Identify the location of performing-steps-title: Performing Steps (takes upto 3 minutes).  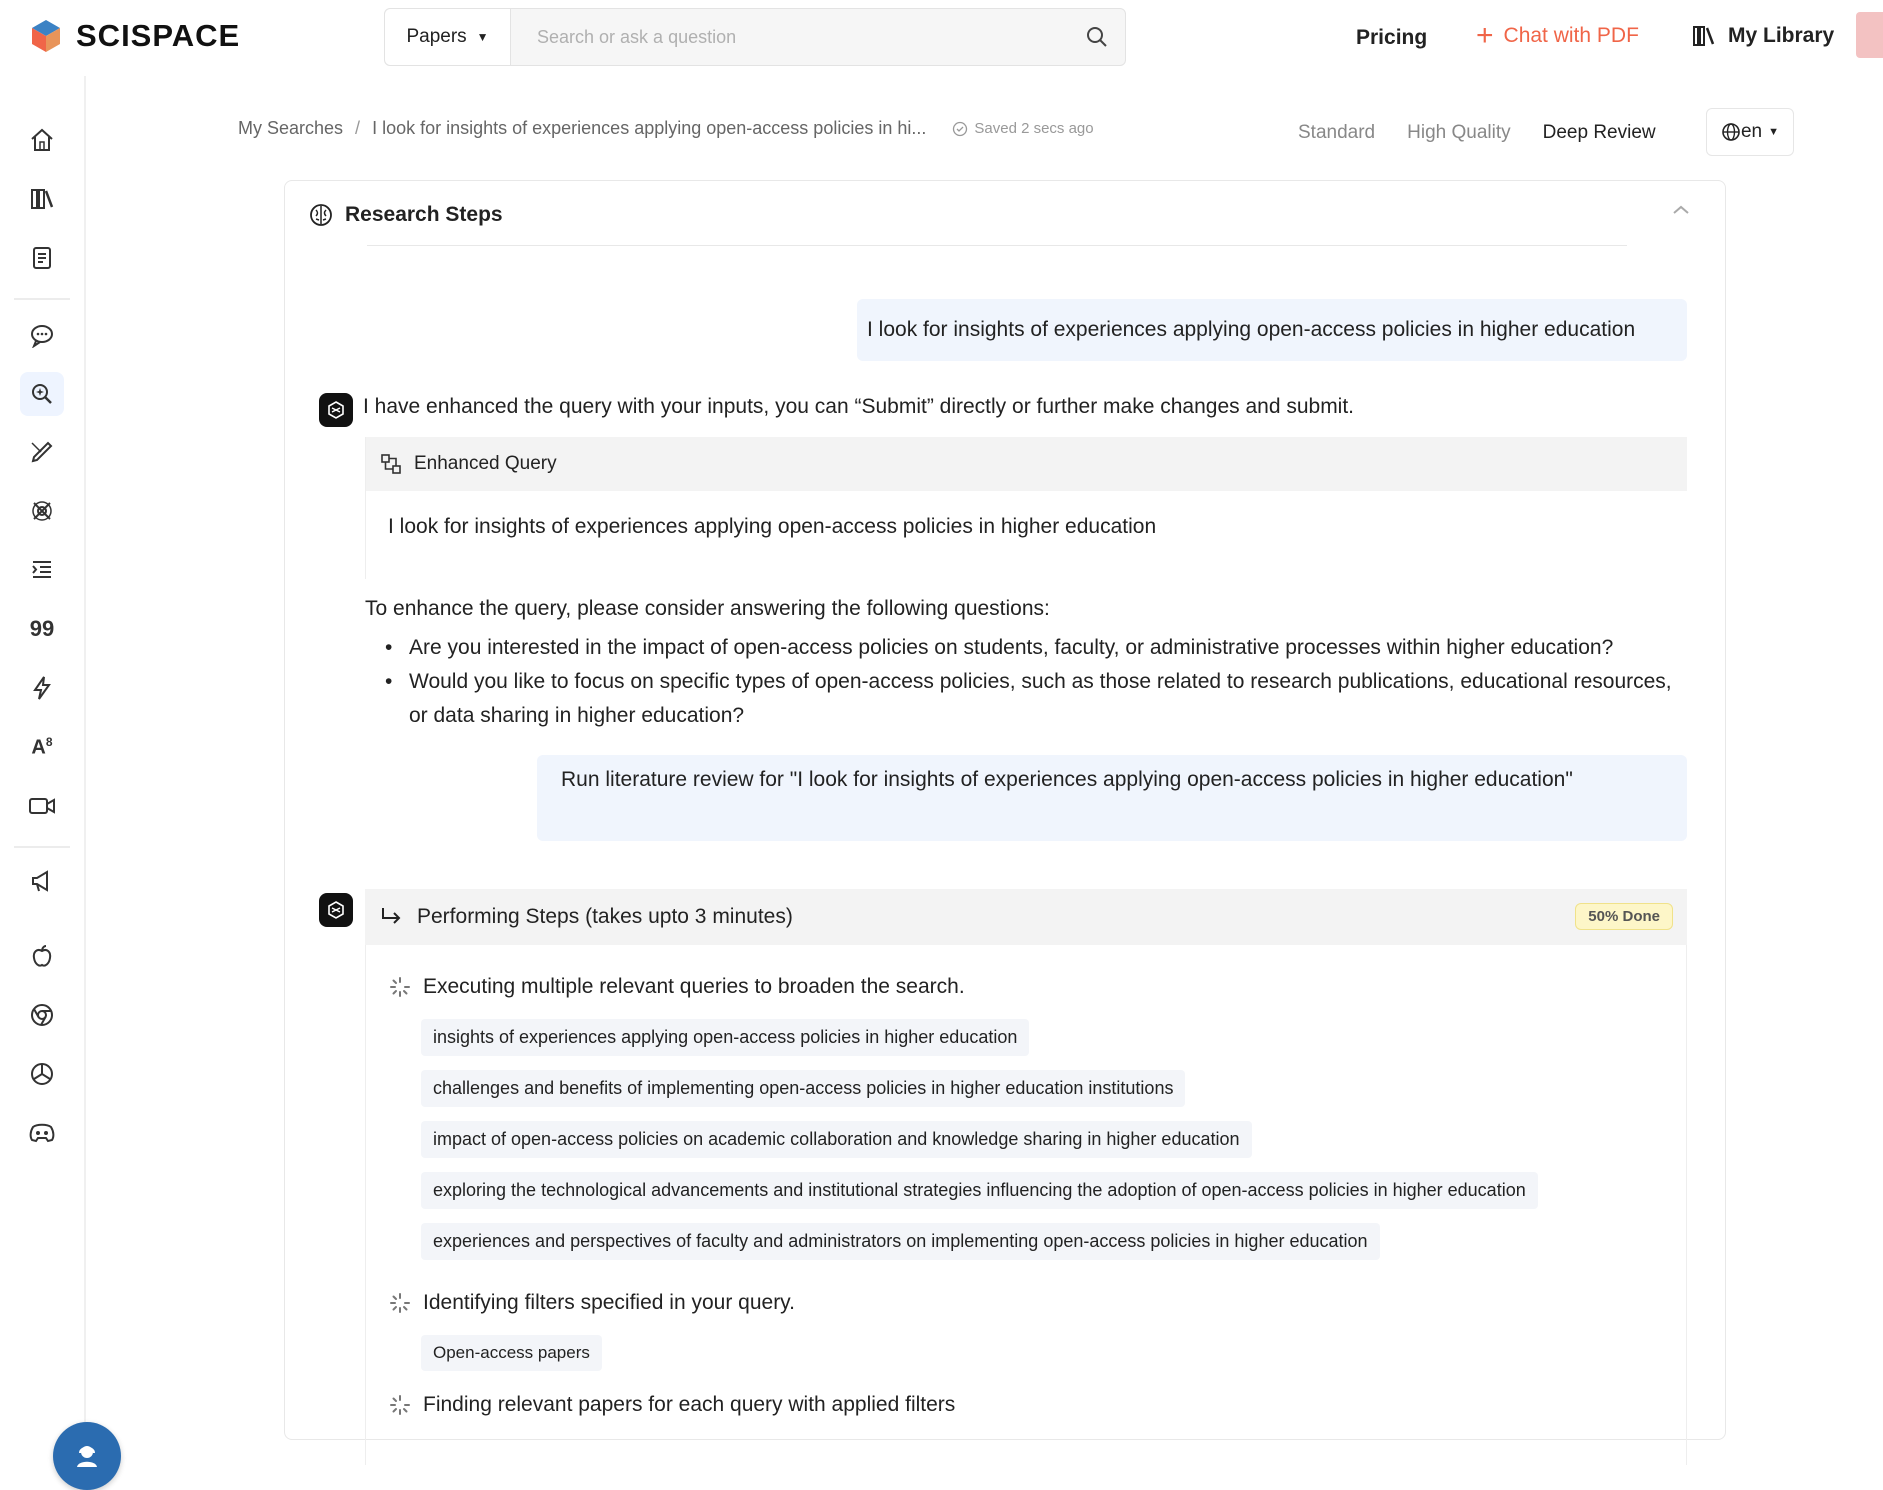
(605, 916).